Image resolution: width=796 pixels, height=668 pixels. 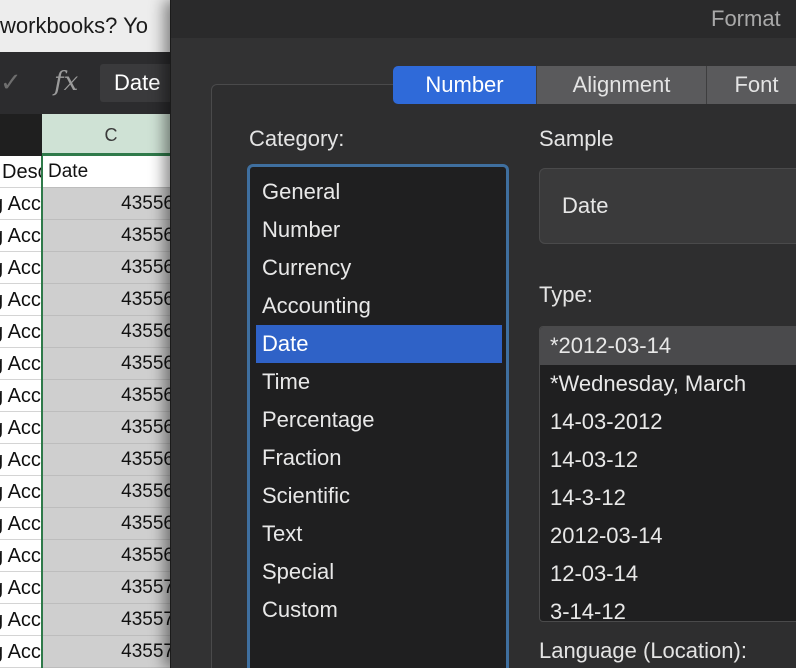 What do you see at coordinates (668, 460) in the screenshot?
I see `type-item: 14-03-12` at bounding box center [668, 460].